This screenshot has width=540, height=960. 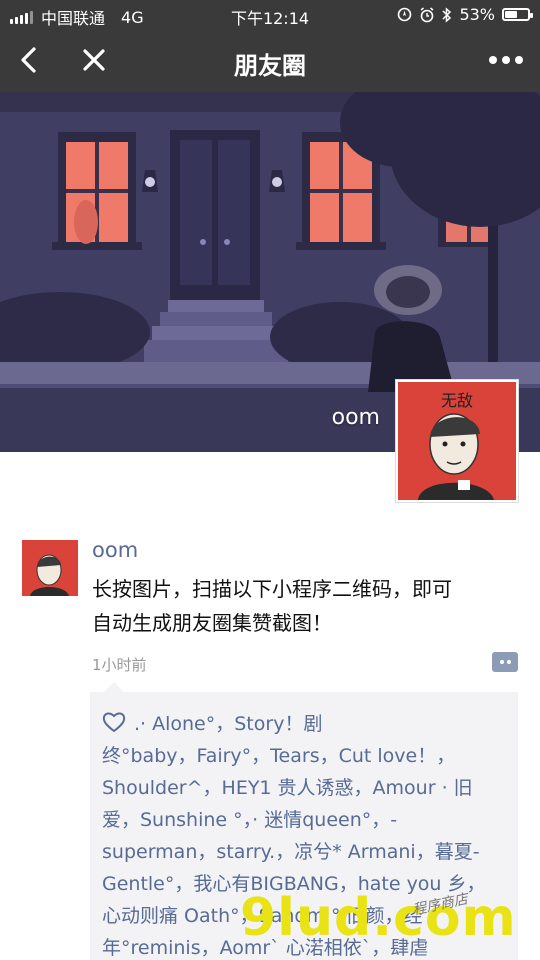 What do you see at coordinates (279, 756) in the screenshot?
I see `likes-line: 终°baby，Fairy°，Tears，Cut love！，` at bounding box center [279, 756].